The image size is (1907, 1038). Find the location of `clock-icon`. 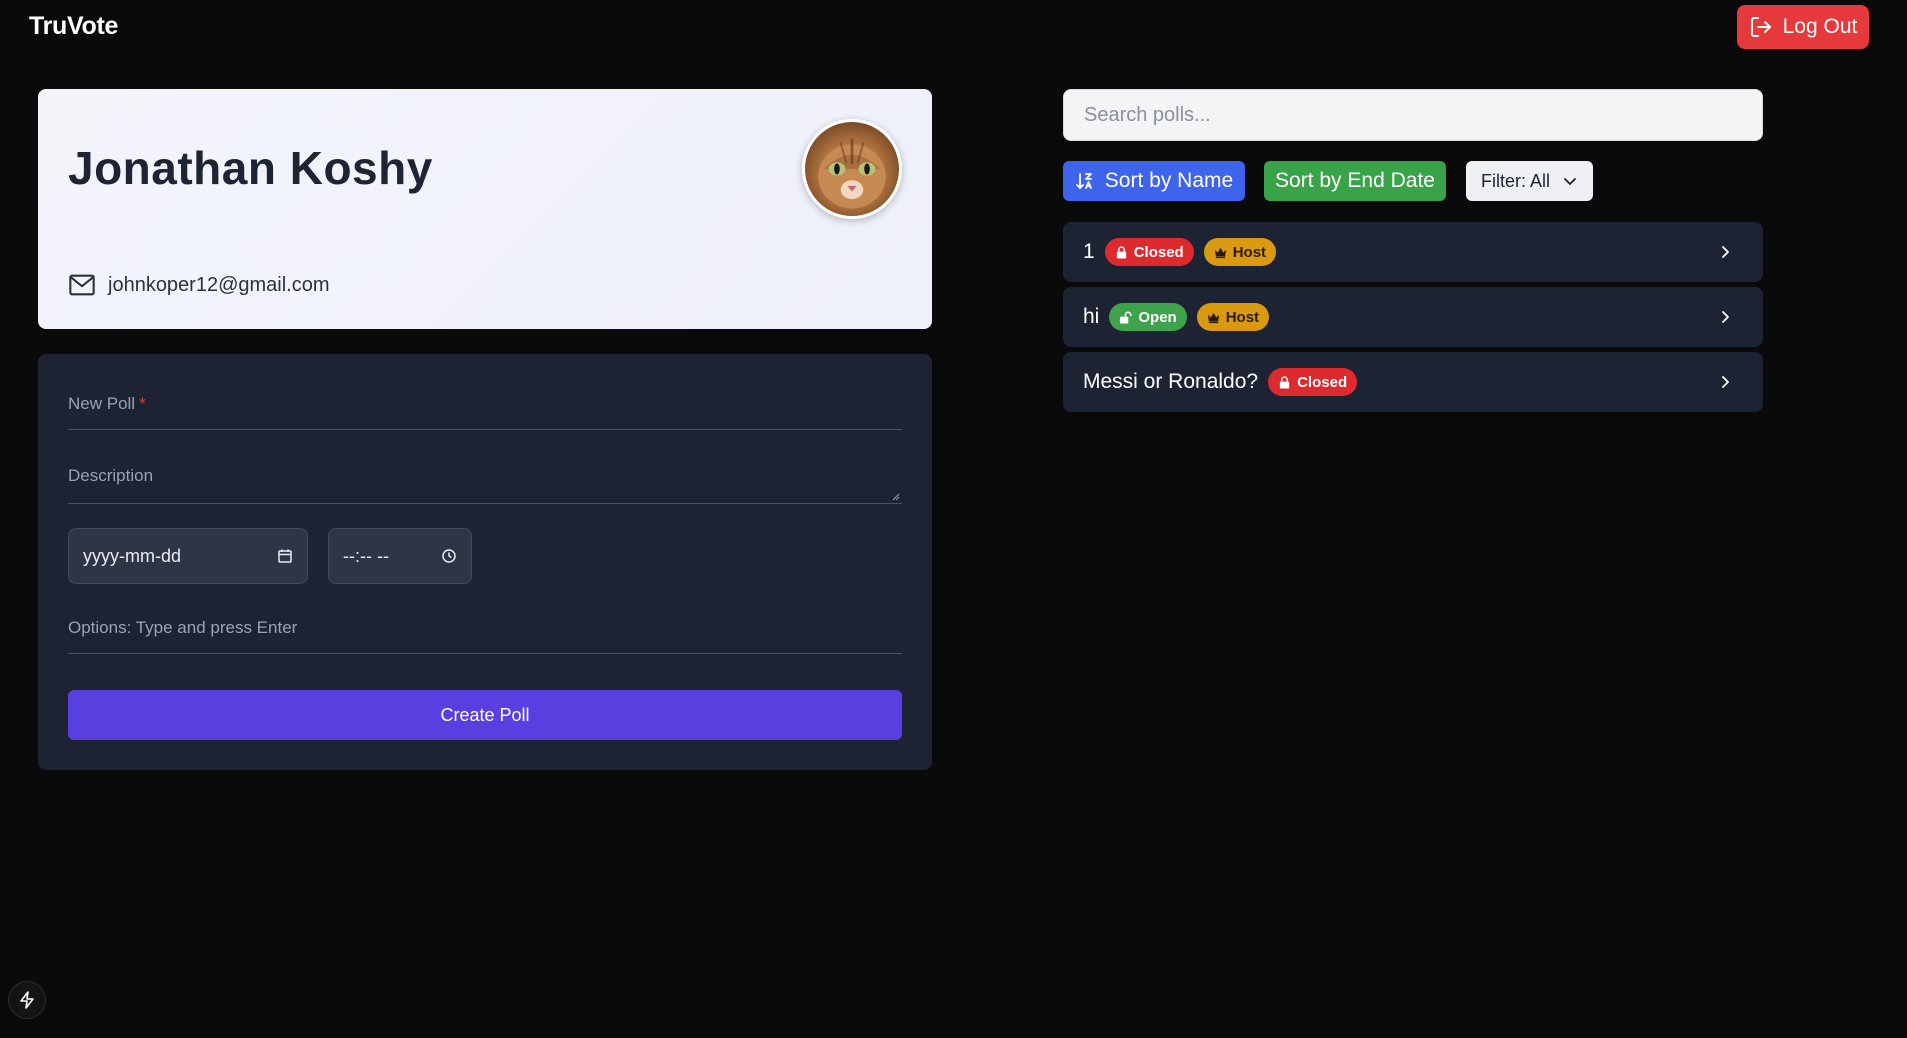

clock-icon is located at coordinates (449, 556).